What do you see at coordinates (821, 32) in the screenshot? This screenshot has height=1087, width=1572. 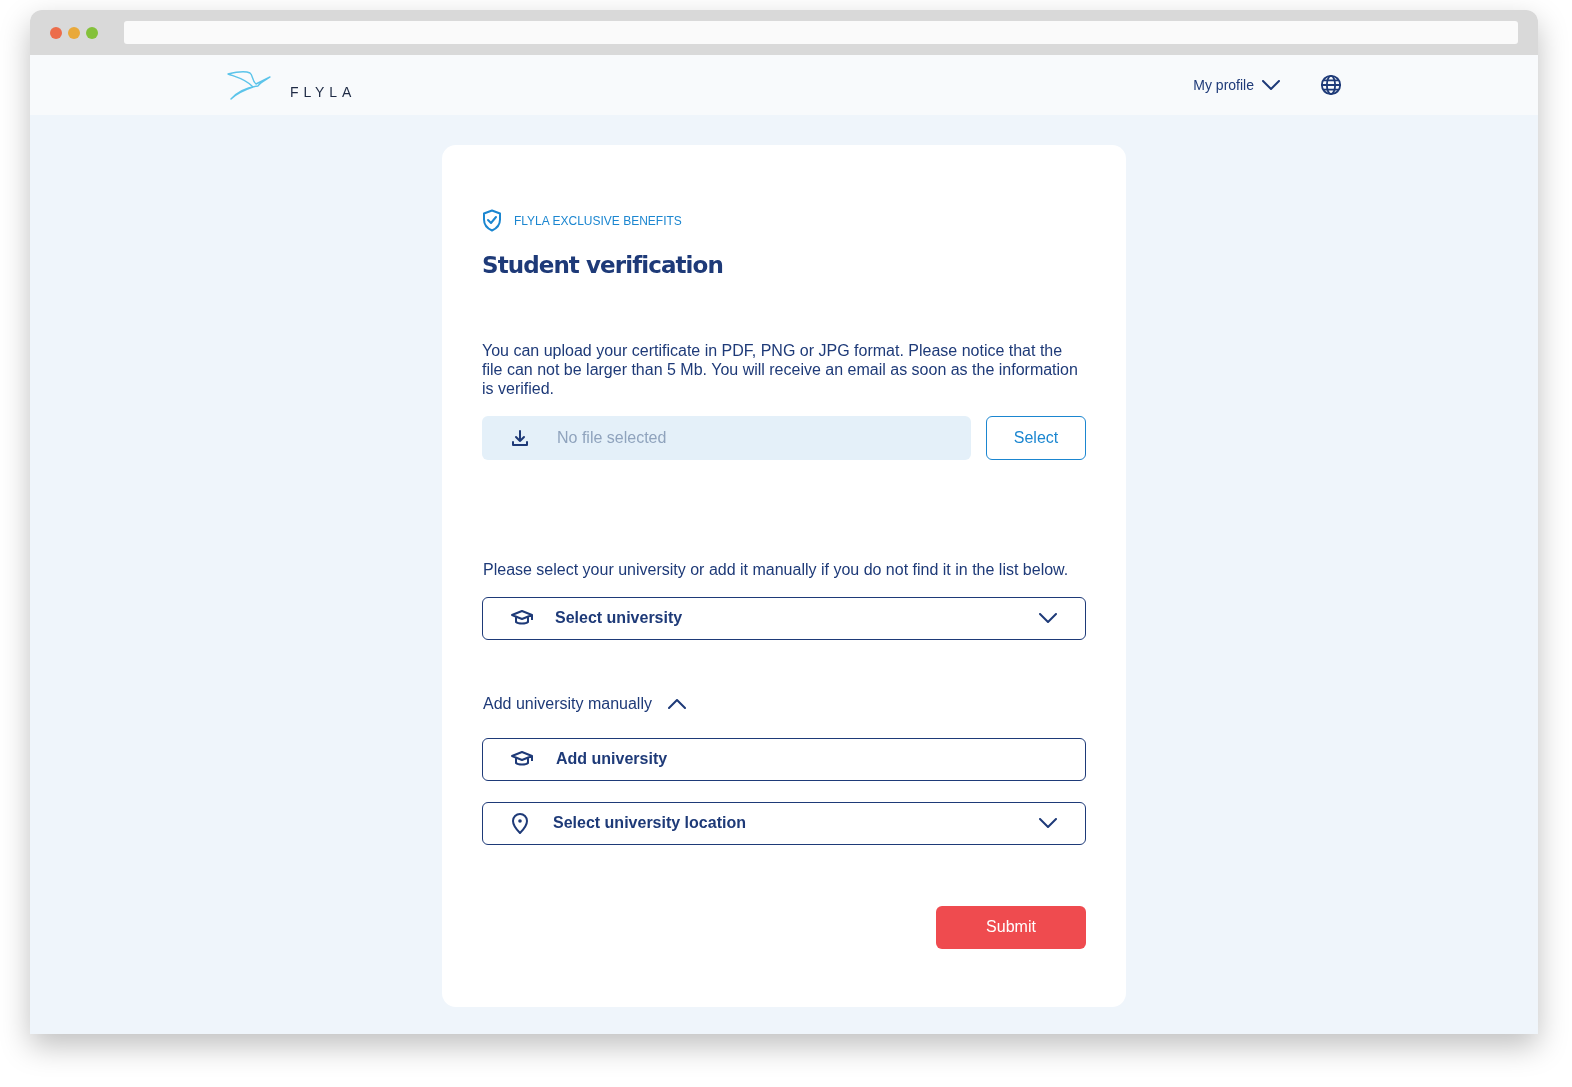 I see `address-bar` at bounding box center [821, 32].